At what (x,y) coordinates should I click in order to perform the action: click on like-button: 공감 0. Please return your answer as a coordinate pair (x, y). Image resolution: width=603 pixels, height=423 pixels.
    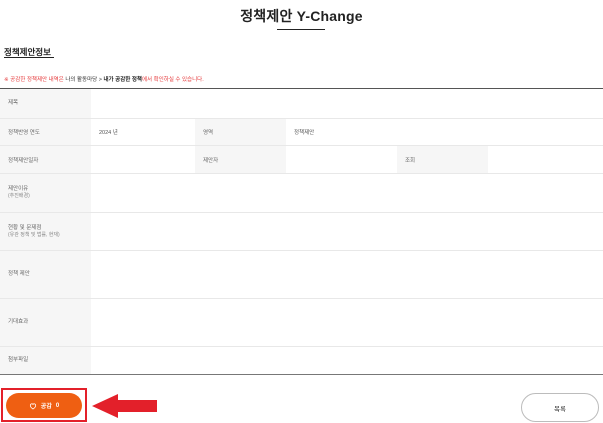
    Looking at the image, I should click on (44, 405).